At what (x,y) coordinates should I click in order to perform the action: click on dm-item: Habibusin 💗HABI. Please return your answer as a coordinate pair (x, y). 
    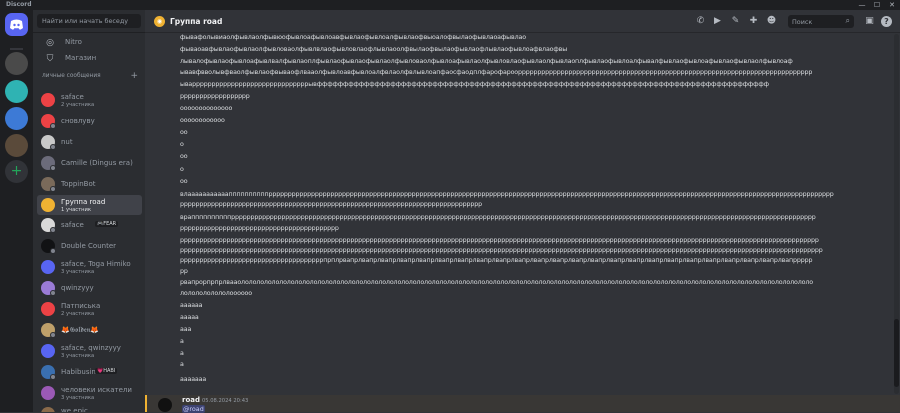
    Looking at the image, I should click on (89, 372).